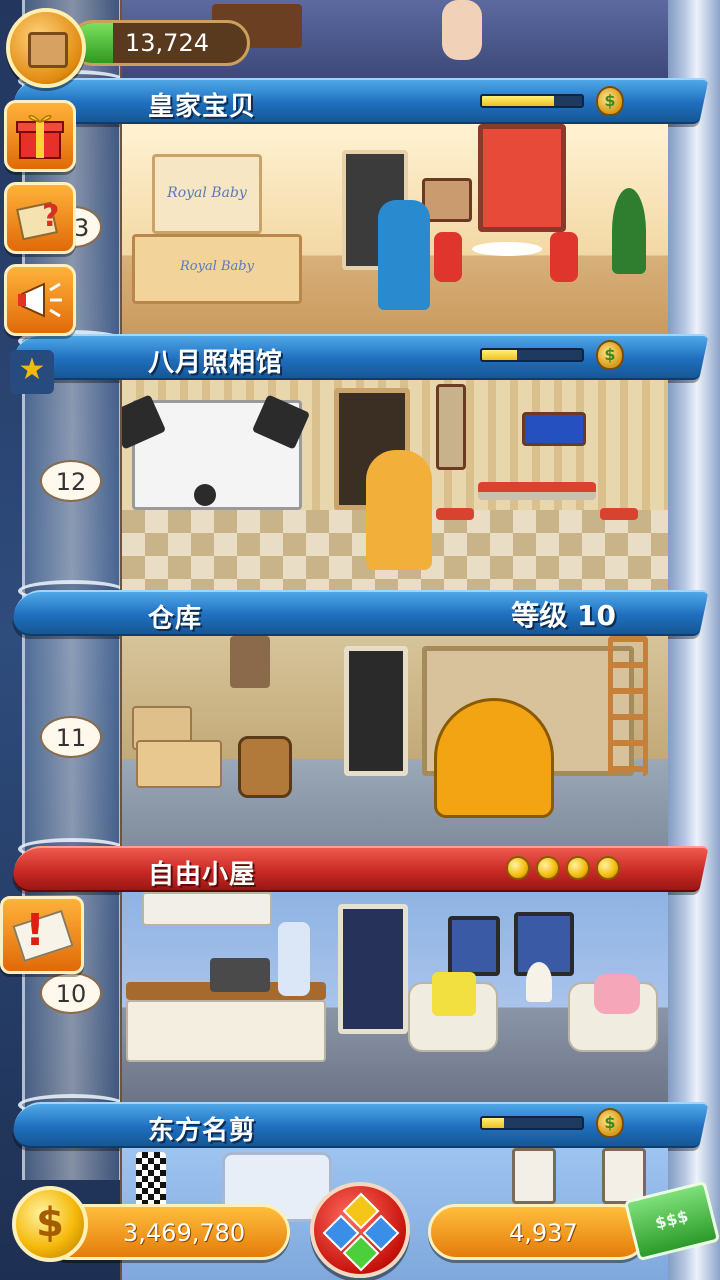 The width and height of the screenshot is (720, 1280). I want to click on barrel, so click(265, 767).